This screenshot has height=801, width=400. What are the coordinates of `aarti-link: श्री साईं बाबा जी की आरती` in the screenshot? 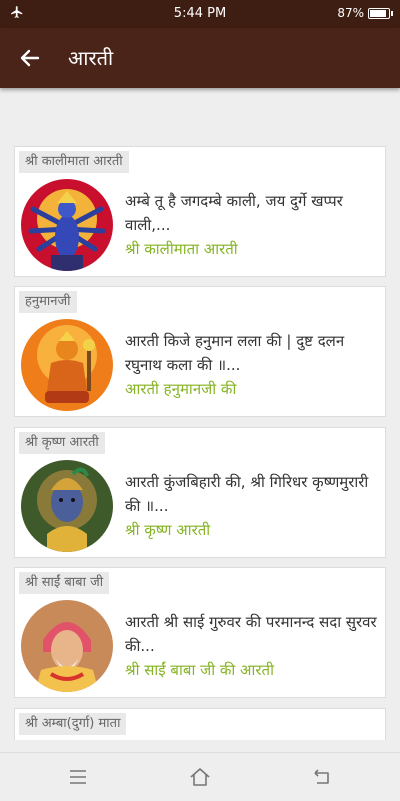 It's located at (252, 670).